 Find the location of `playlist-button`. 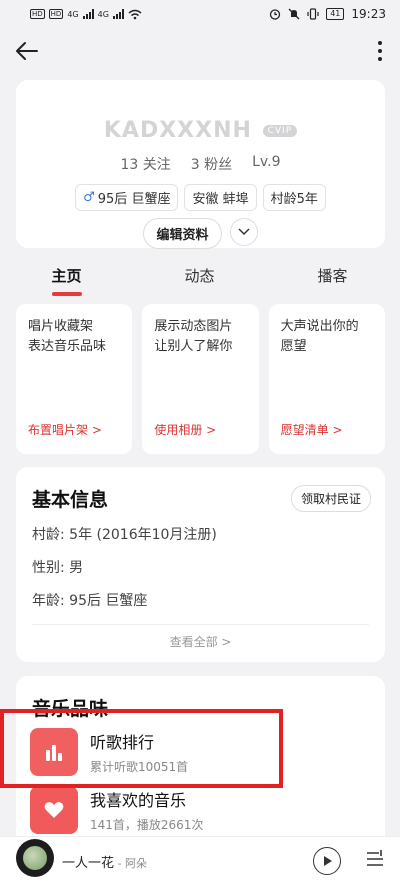

playlist-button is located at coordinates (374, 860).